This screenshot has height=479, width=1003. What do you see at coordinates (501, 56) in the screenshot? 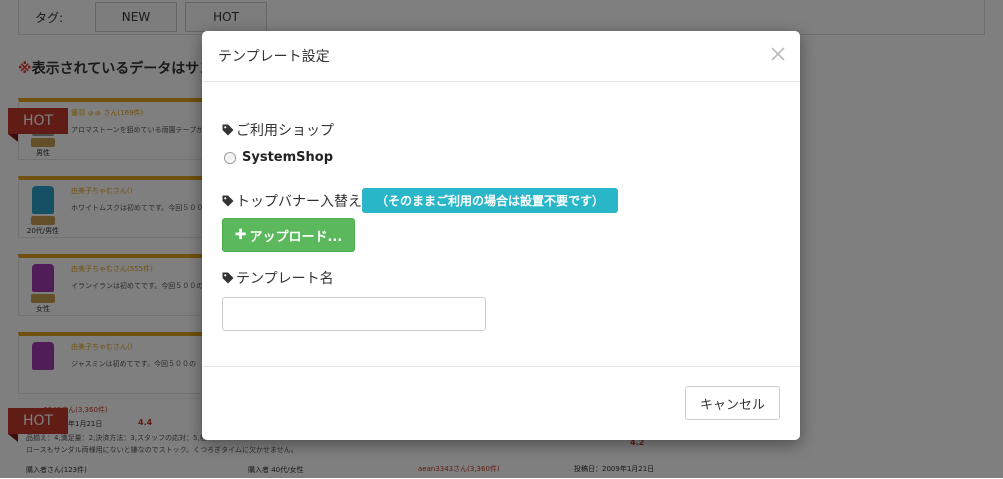
I see `modal-header: テンプレート設定` at bounding box center [501, 56].